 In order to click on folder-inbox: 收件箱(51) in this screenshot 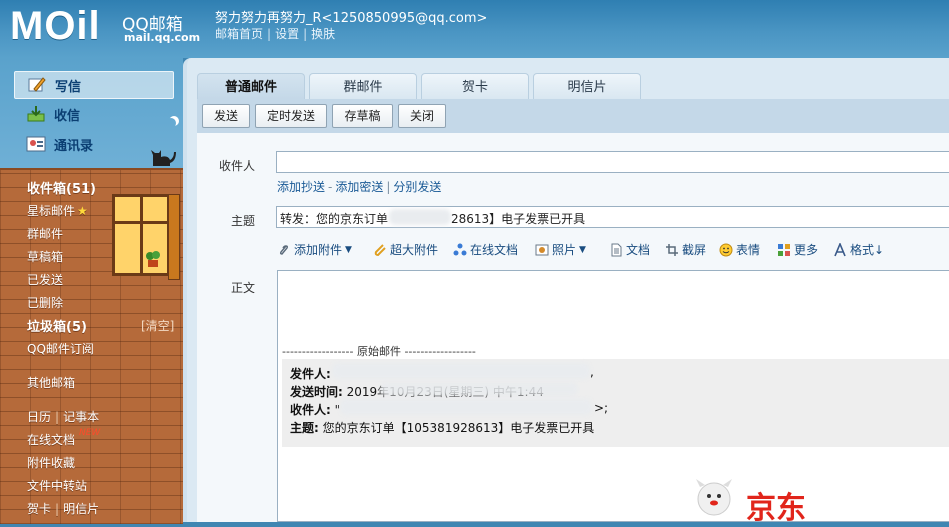, I will do `click(61, 187)`.